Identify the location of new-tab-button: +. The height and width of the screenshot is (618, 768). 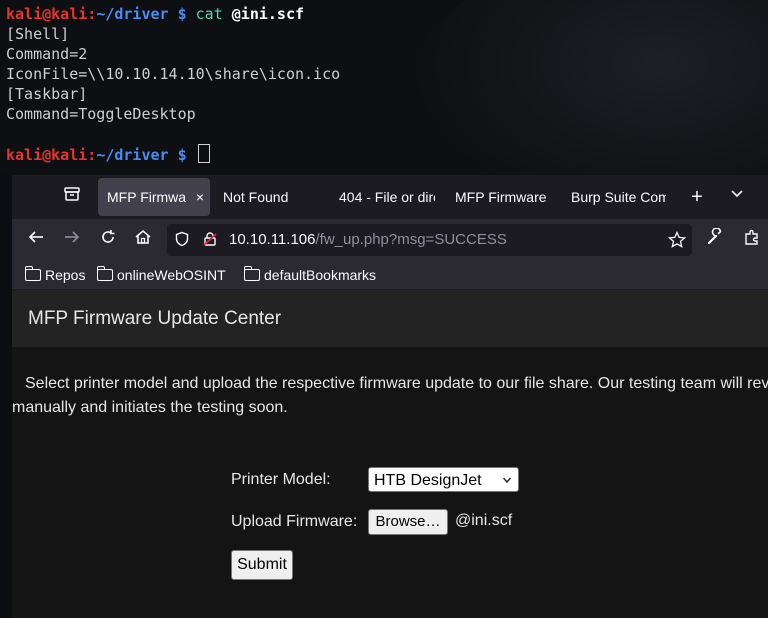
(697, 197).